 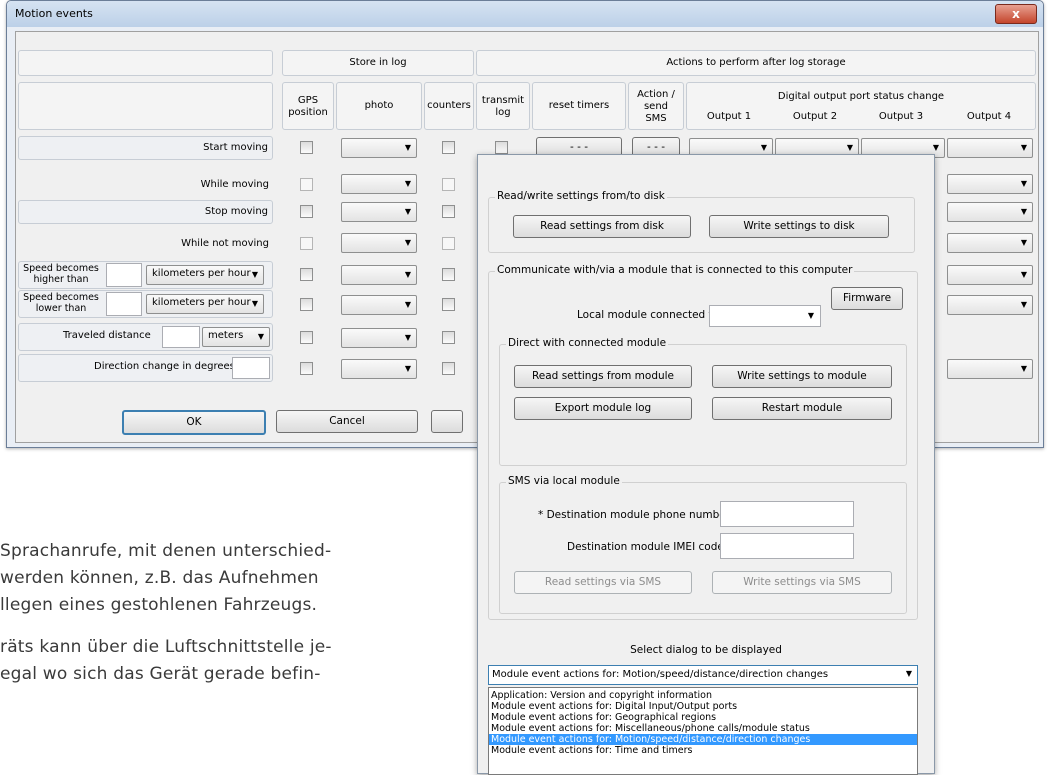 I want to click on speed-higher-unit-dropdown: kilometers per hour ▼, so click(x=205, y=275).